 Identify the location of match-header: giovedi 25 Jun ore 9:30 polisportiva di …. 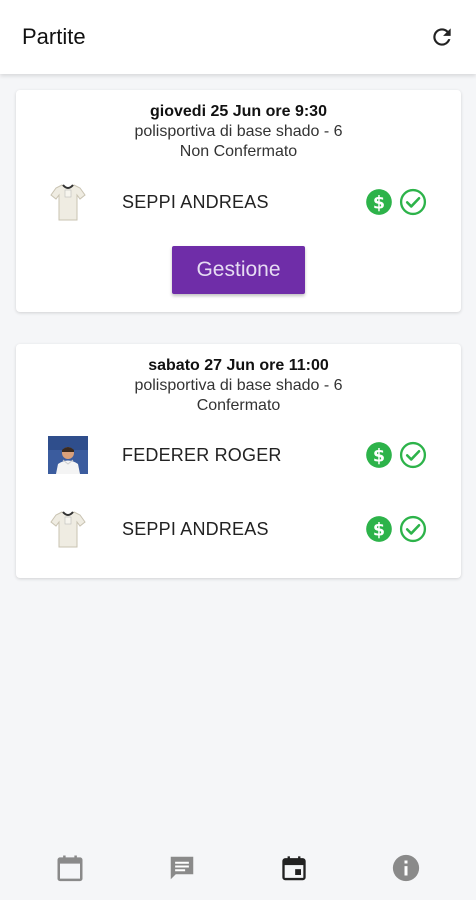
(238, 126).